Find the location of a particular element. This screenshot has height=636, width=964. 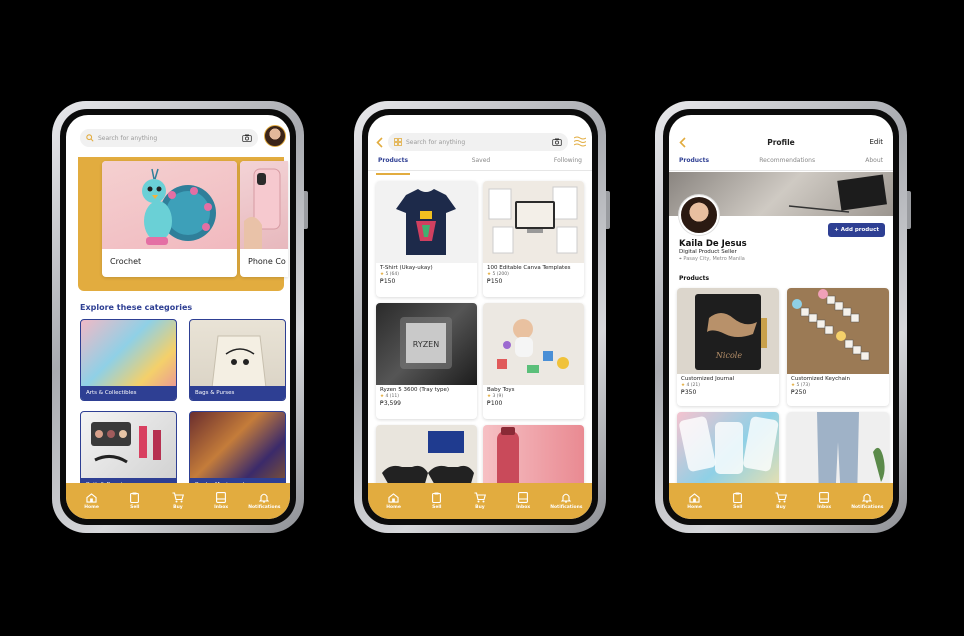

category-label: Arts & Collectibles is located at coordinates (128, 393).